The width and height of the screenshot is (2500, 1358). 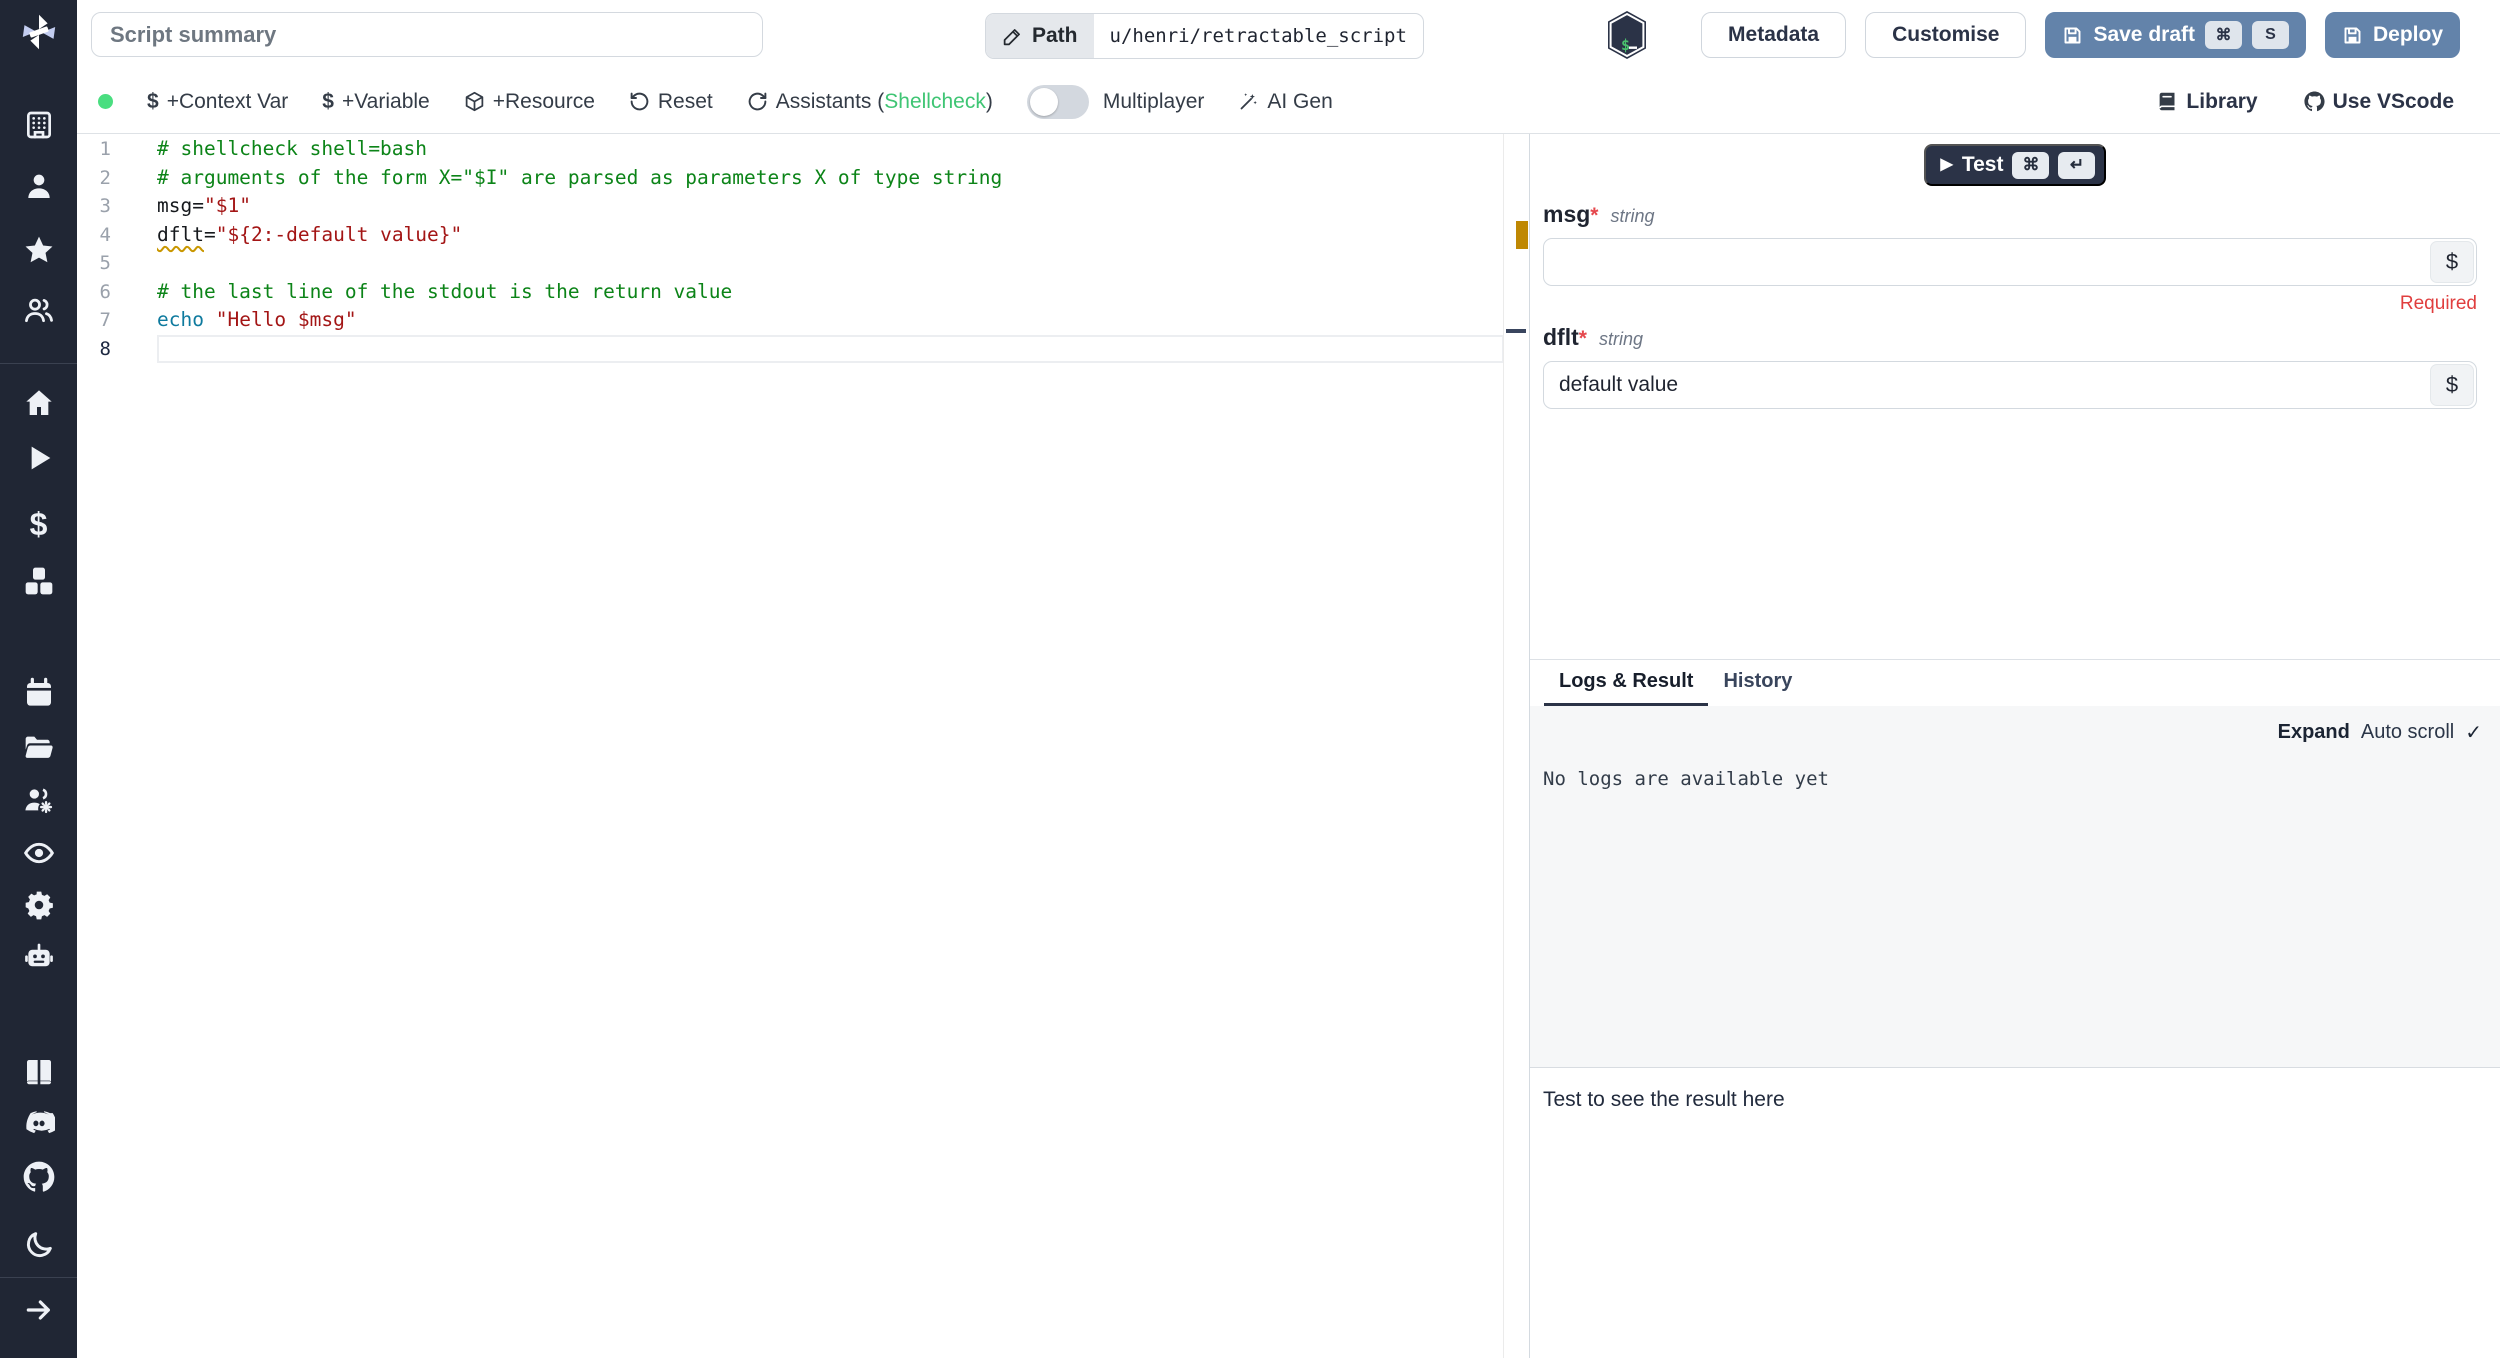 What do you see at coordinates (39, 853) in the screenshot?
I see `eye-icon` at bounding box center [39, 853].